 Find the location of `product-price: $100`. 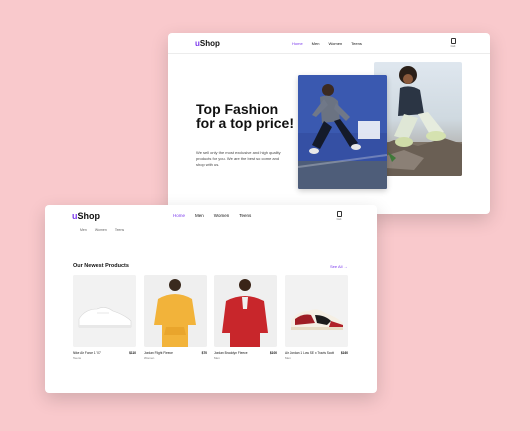

product-price: $100 is located at coordinates (273, 353).